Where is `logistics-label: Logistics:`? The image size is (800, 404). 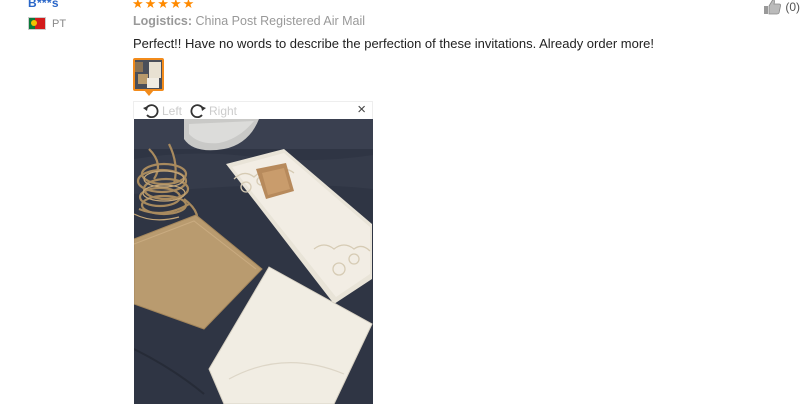
logistics-label: Logistics: is located at coordinates (163, 21).